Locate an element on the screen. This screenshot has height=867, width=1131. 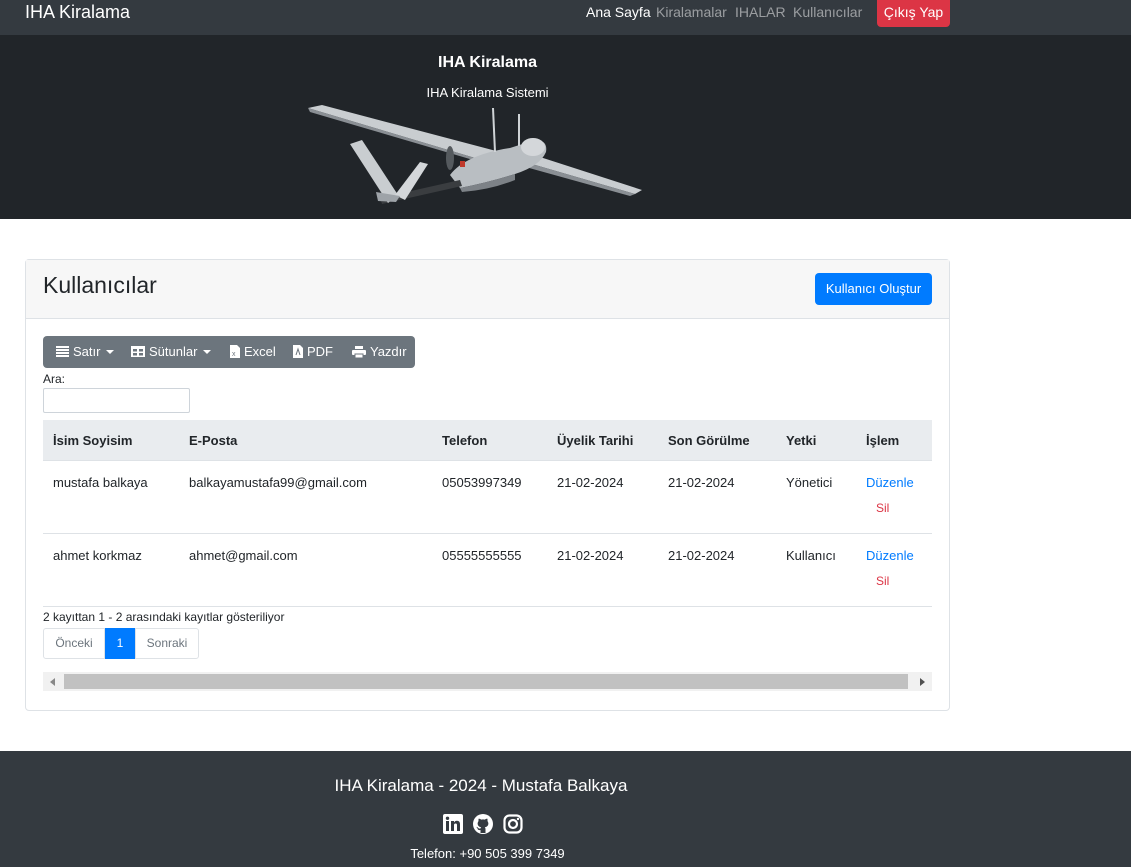
cell-role: Yönetici is located at coordinates (809, 482).